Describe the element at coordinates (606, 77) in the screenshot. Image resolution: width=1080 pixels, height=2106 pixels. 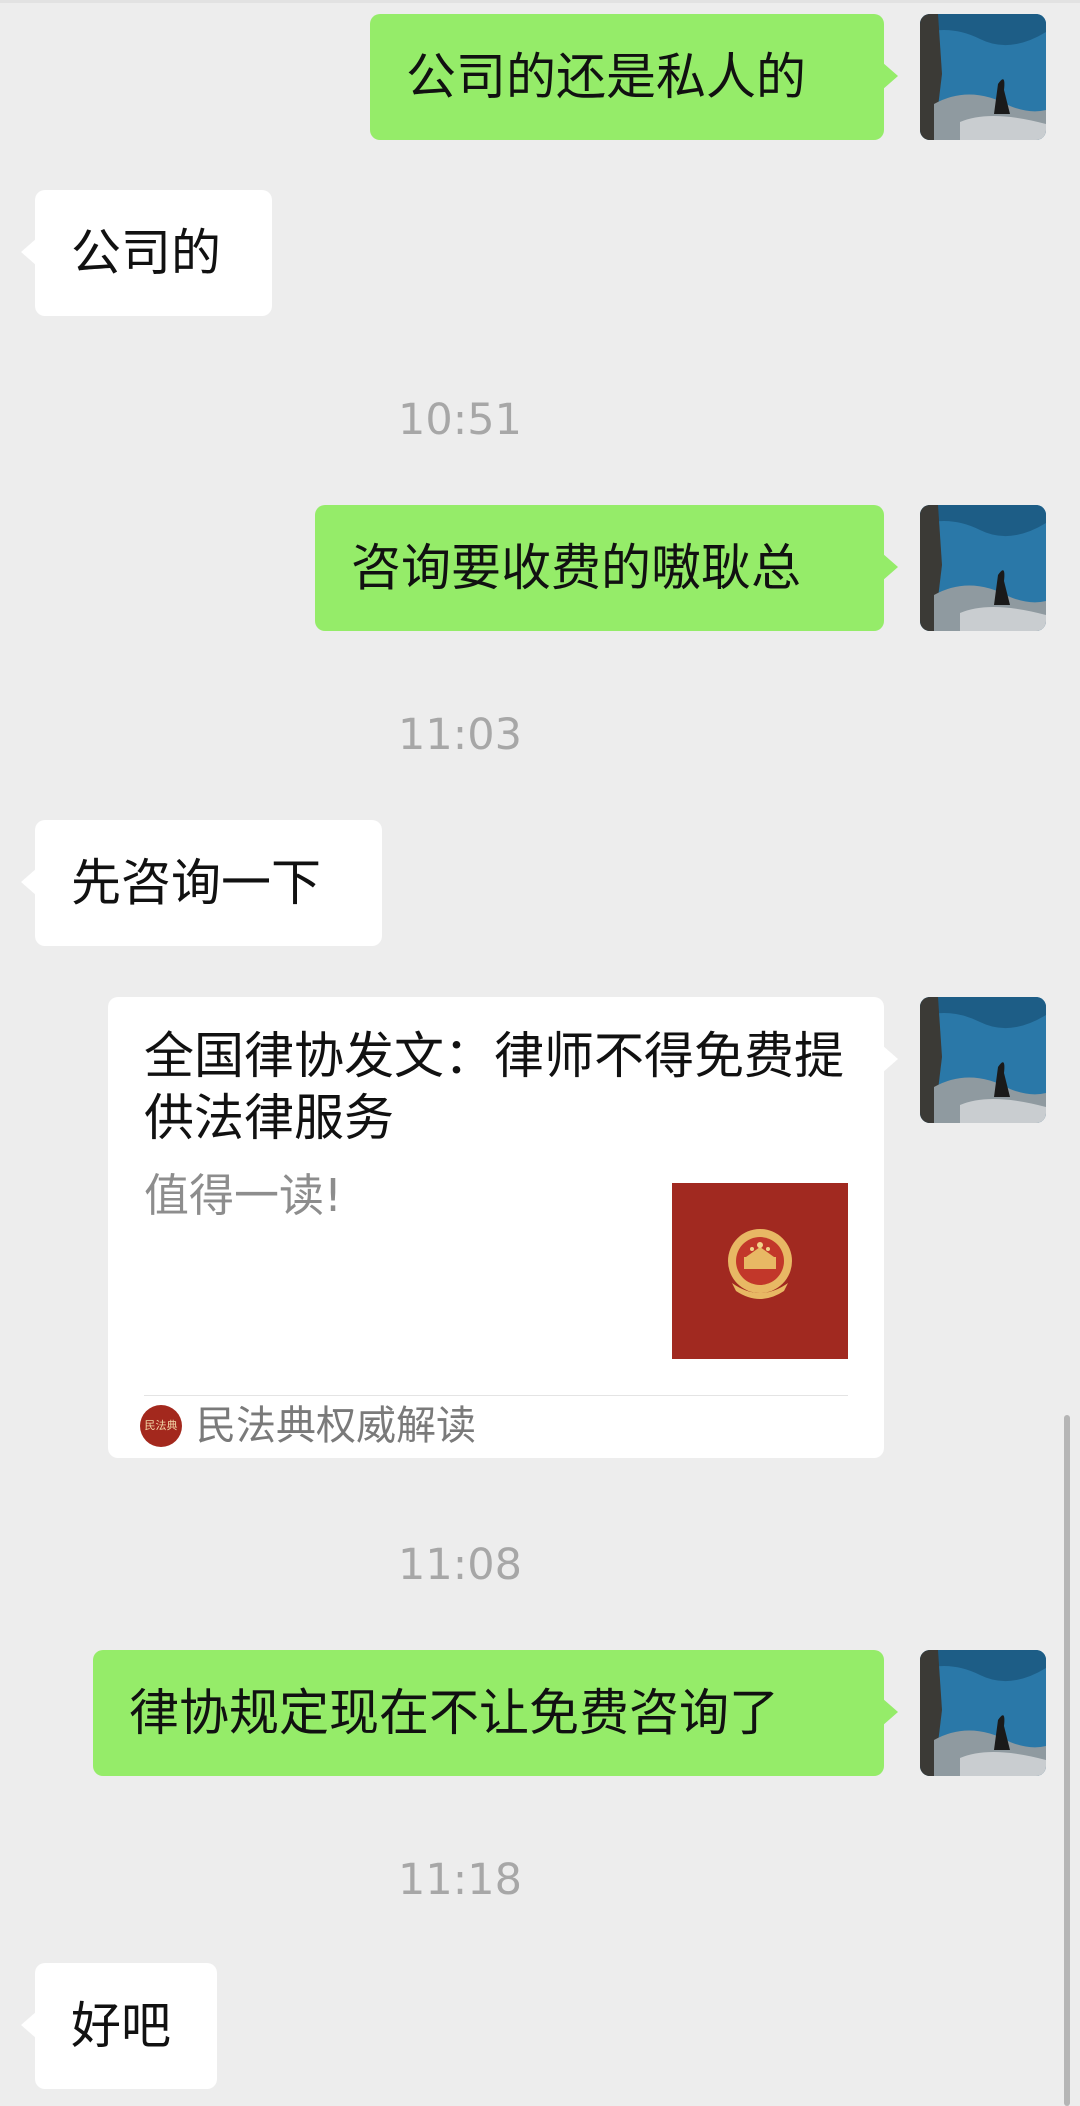
I see `message-text: 公司的还是私人的` at that location.